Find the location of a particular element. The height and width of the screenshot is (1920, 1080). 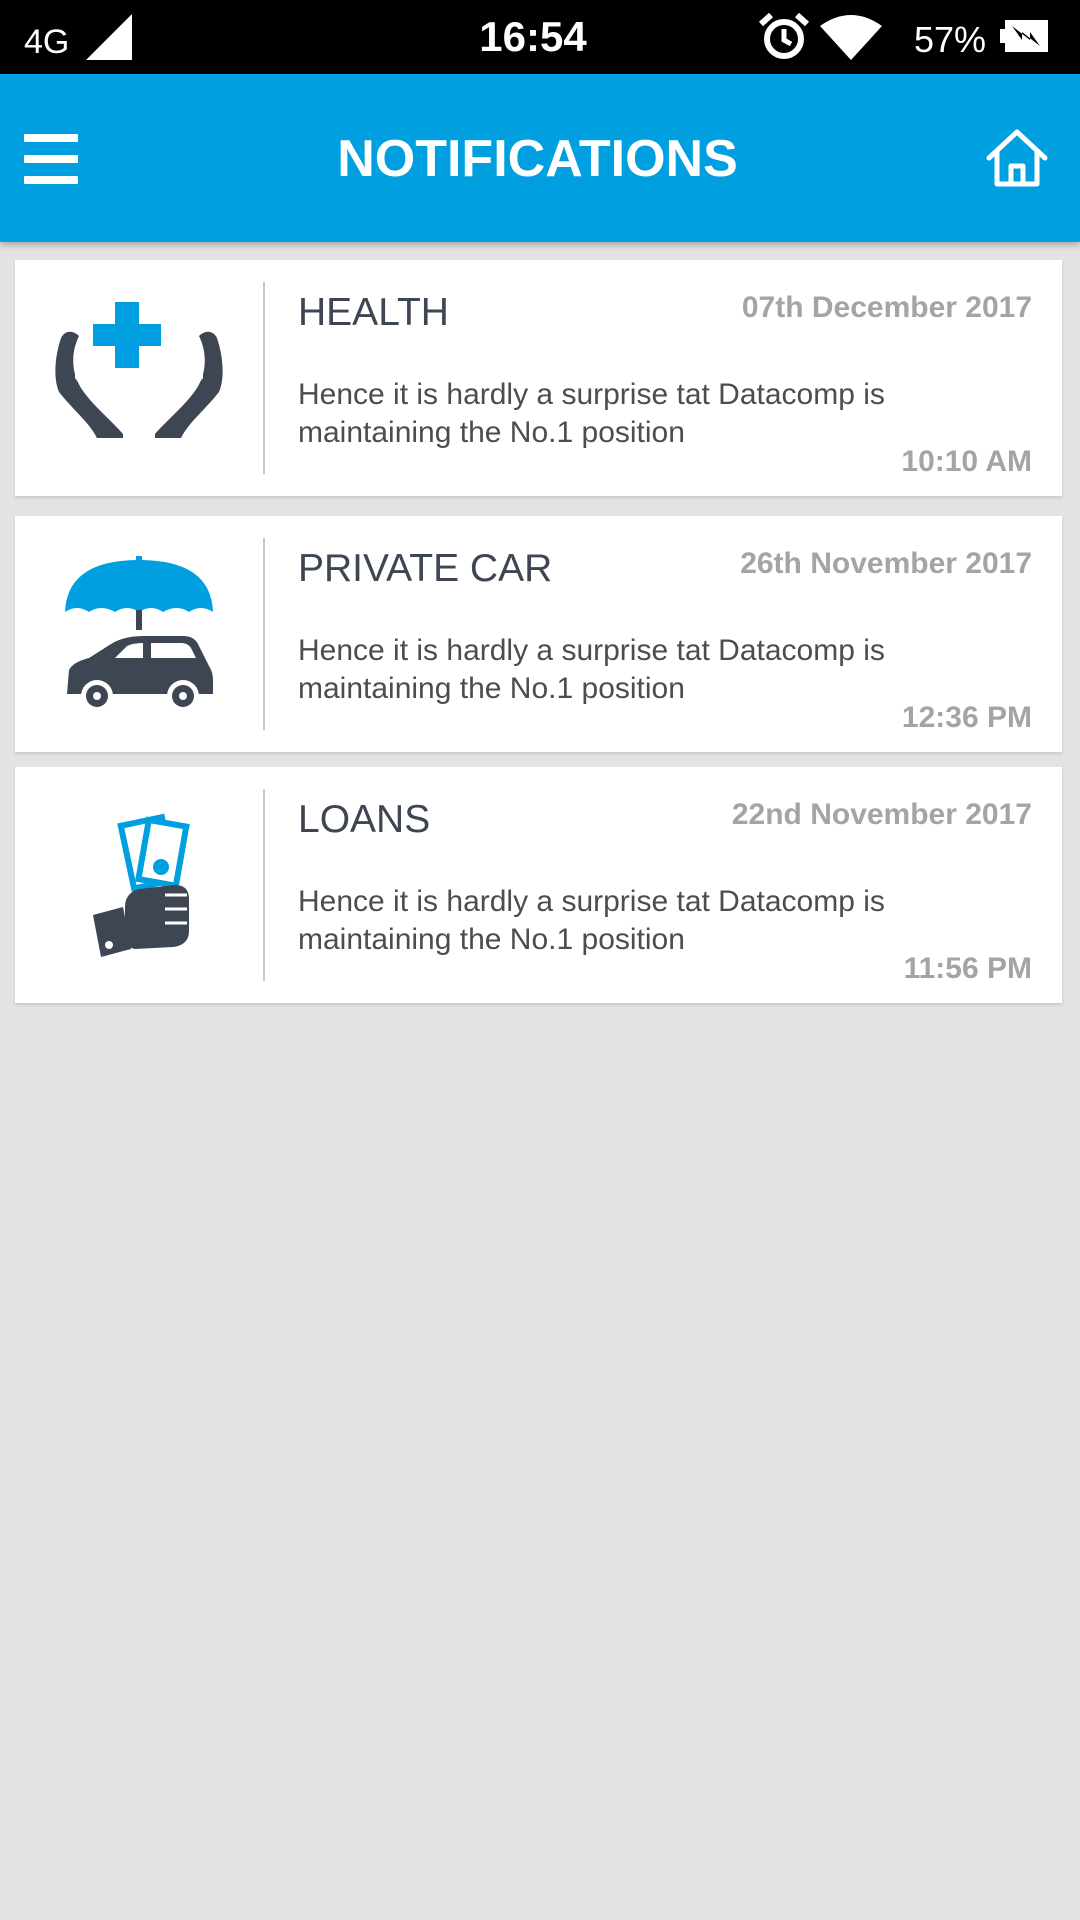

home-button is located at coordinates (1017, 160).